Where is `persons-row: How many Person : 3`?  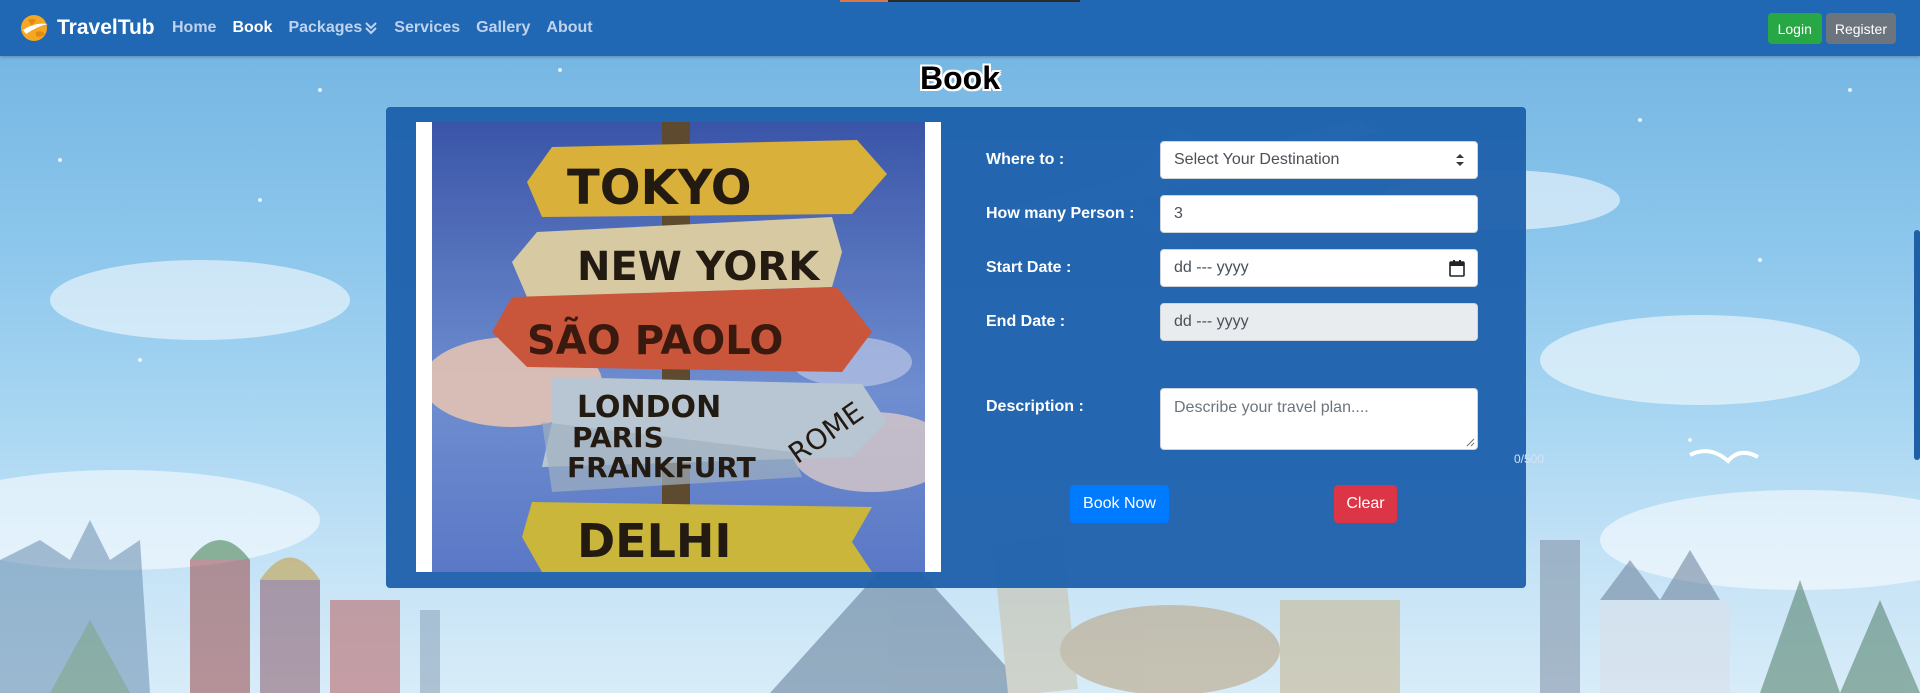 persons-row: How many Person : 3 is located at coordinates (1232, 214).